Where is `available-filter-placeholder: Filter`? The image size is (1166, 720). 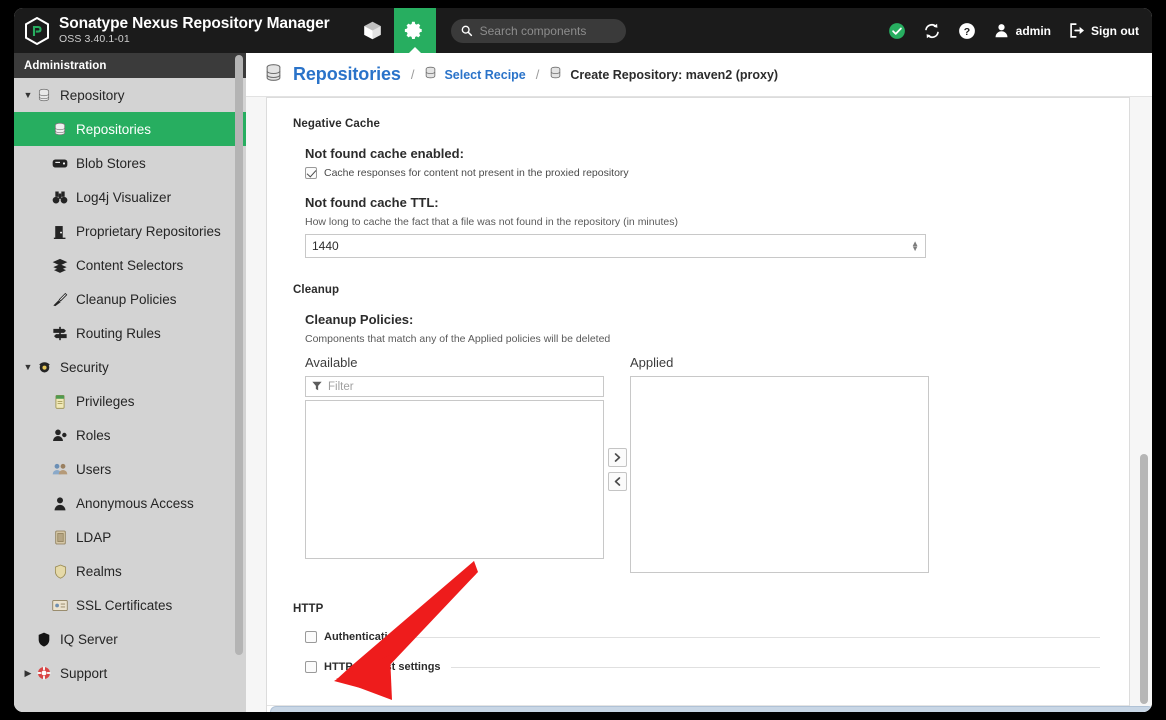 available-filter-placeholder: Filter is located at coordinates (341, 386).